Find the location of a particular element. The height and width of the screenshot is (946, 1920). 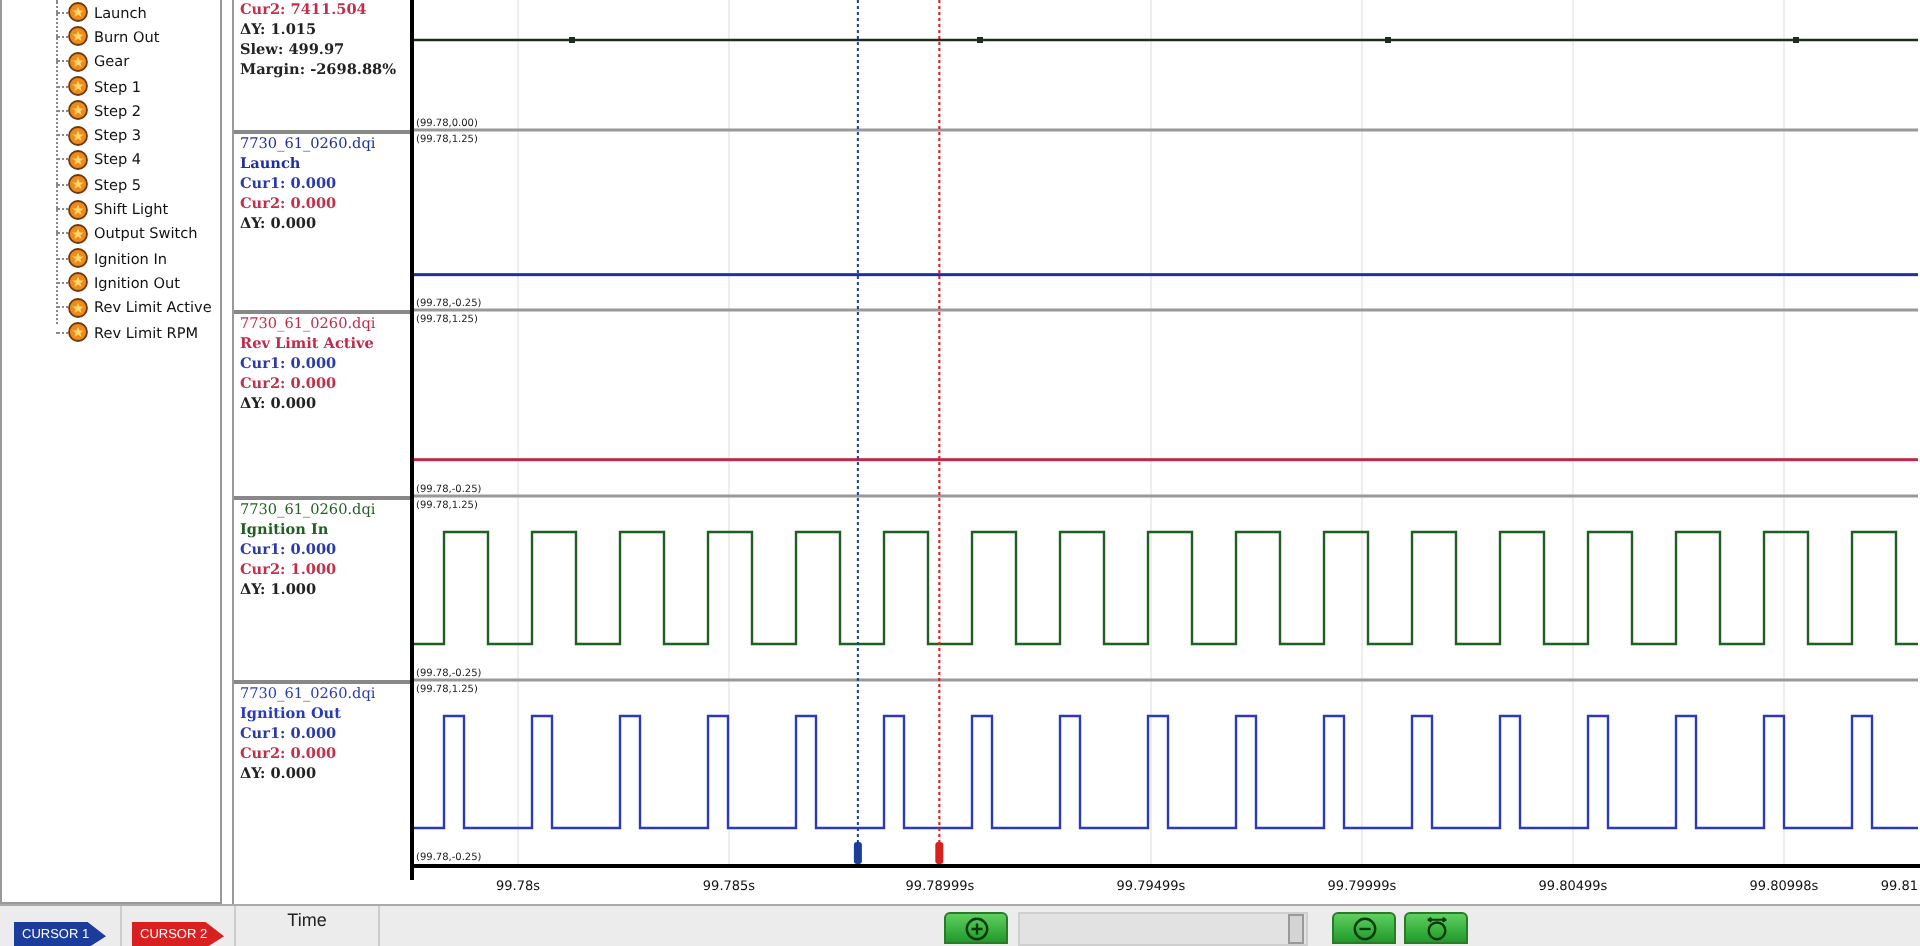

zoom-in-button is located at coordinates (976, 928).